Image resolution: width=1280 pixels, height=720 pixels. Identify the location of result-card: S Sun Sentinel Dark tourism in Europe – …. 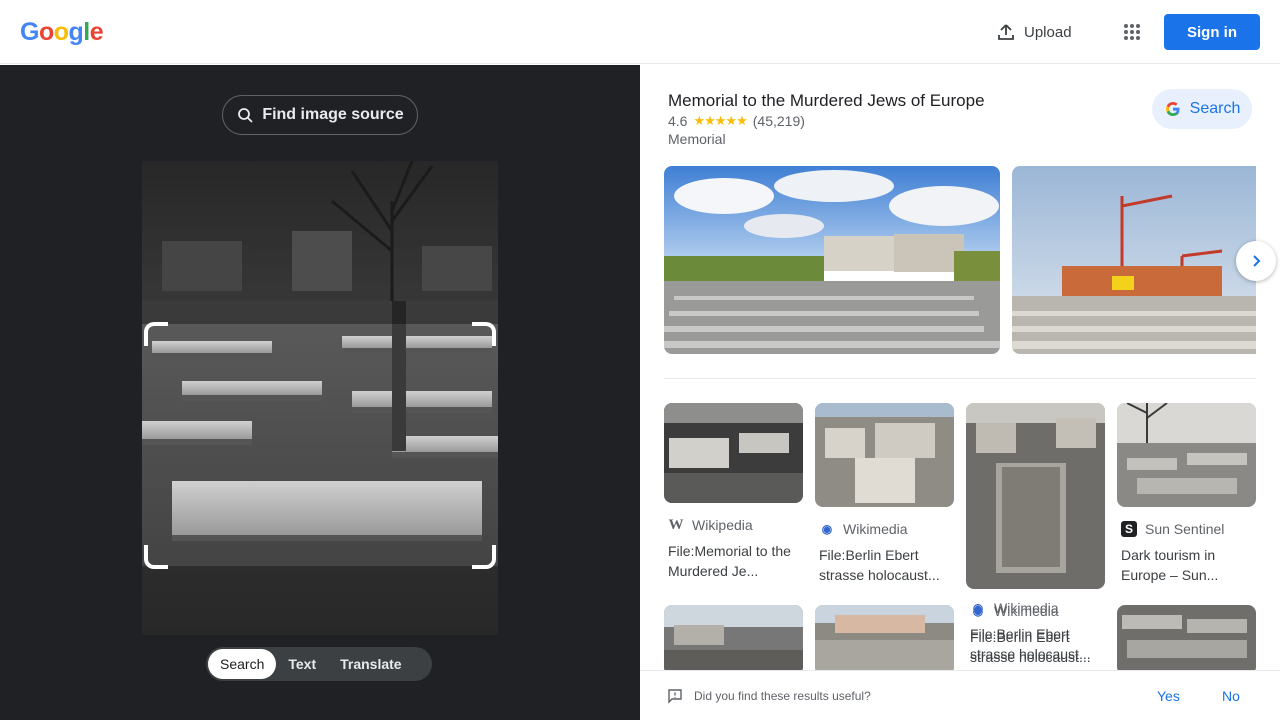
(1186, 494).